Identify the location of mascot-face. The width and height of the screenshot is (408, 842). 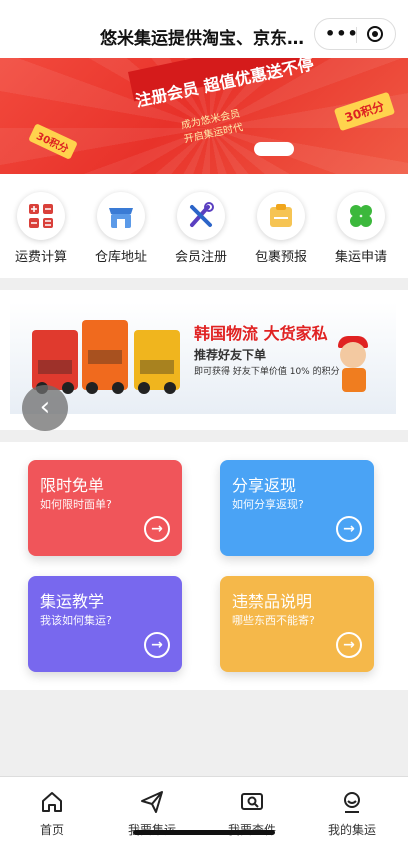
(353, 355).